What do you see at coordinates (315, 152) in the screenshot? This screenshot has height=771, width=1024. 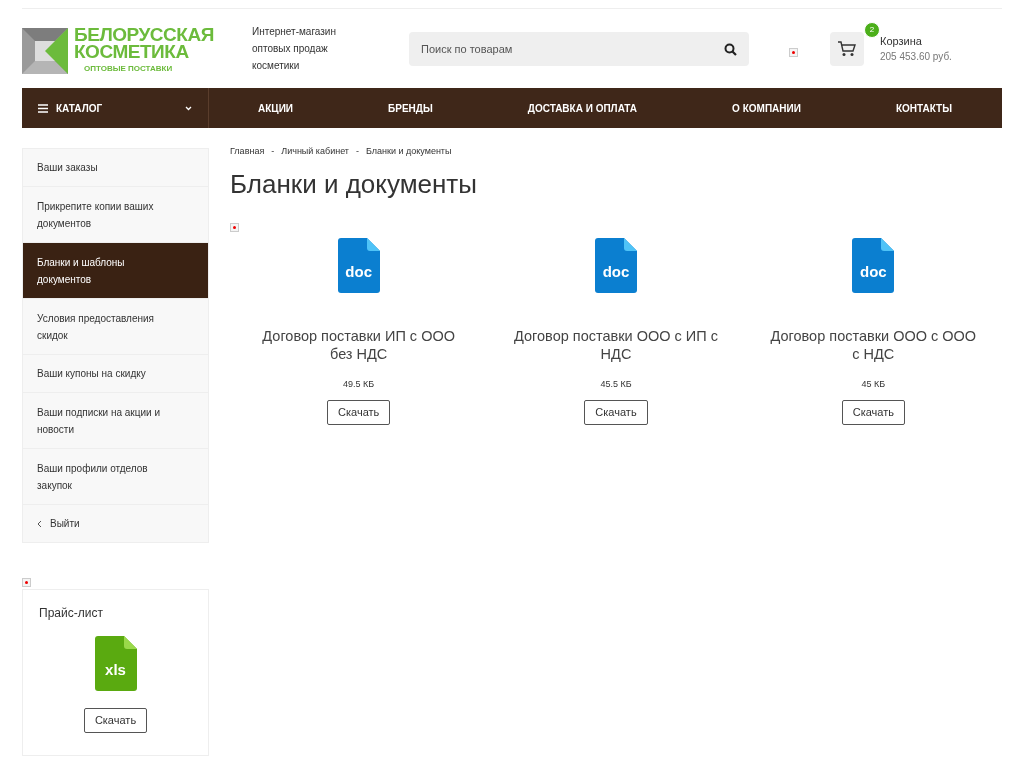 I see `breadcrumb-link: Личный кабинет` at bounding box center [315, 152].